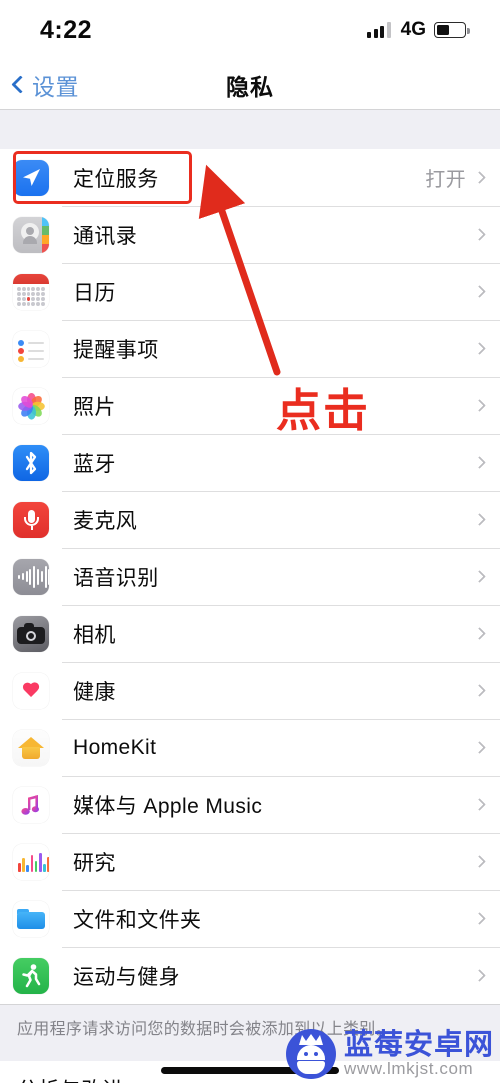  I want to click on list-item-label: 蓝牙, so click(94, 464).